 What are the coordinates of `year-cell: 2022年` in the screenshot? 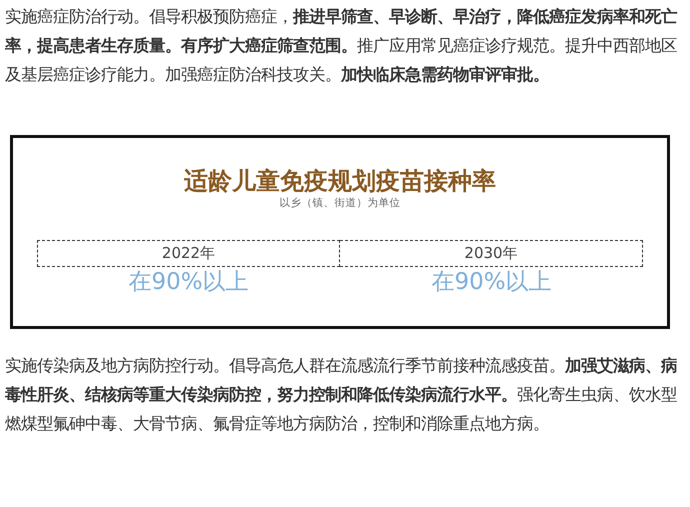 It's located at (188, 253).